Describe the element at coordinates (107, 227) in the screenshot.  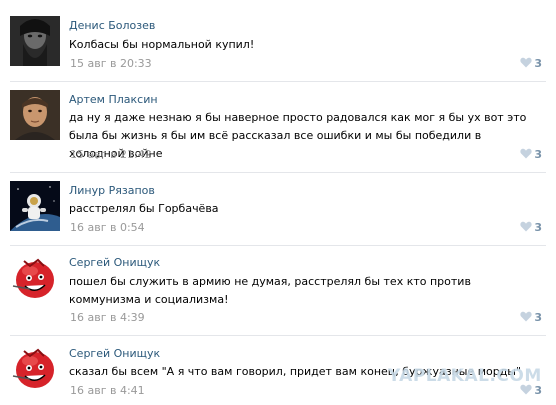
I see `comment-timestamp: 16 авг в 0:54` at that location.